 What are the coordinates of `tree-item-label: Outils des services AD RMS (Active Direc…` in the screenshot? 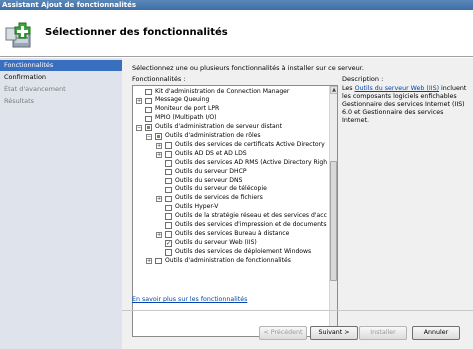 It's located at (251, 162).